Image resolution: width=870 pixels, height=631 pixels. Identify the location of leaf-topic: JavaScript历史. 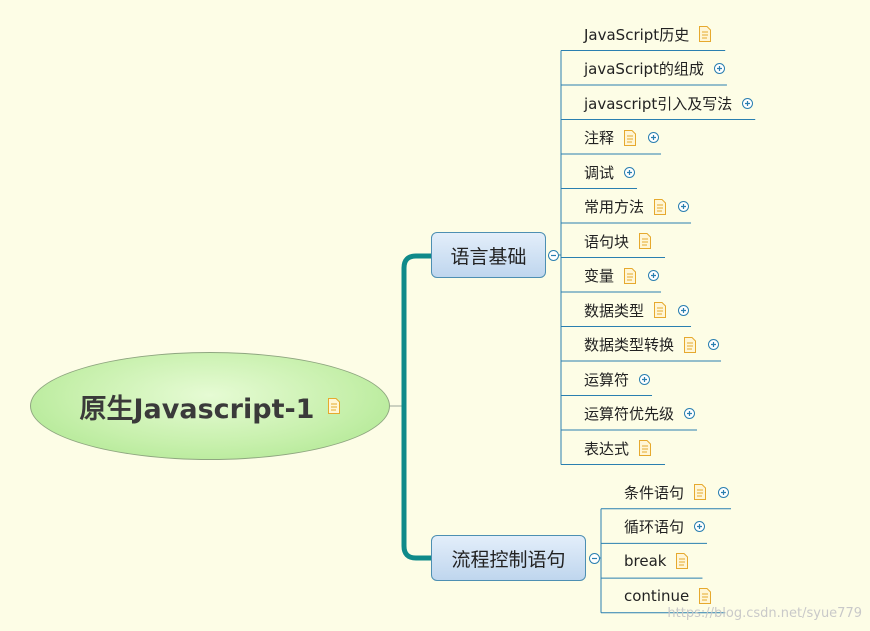
(653, 34).